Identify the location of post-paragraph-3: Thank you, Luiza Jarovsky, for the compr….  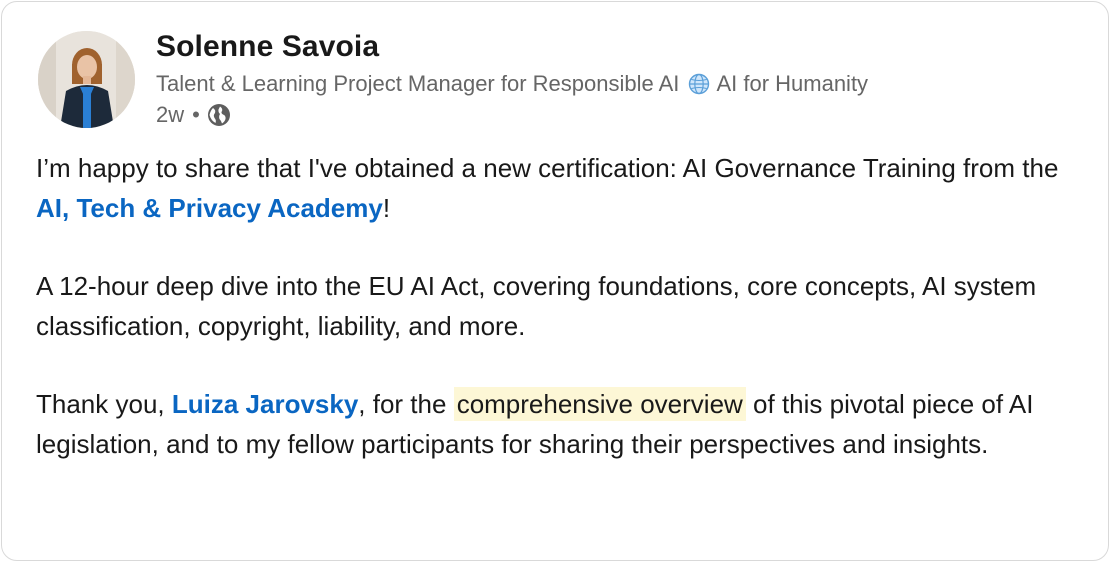
(561, 424).